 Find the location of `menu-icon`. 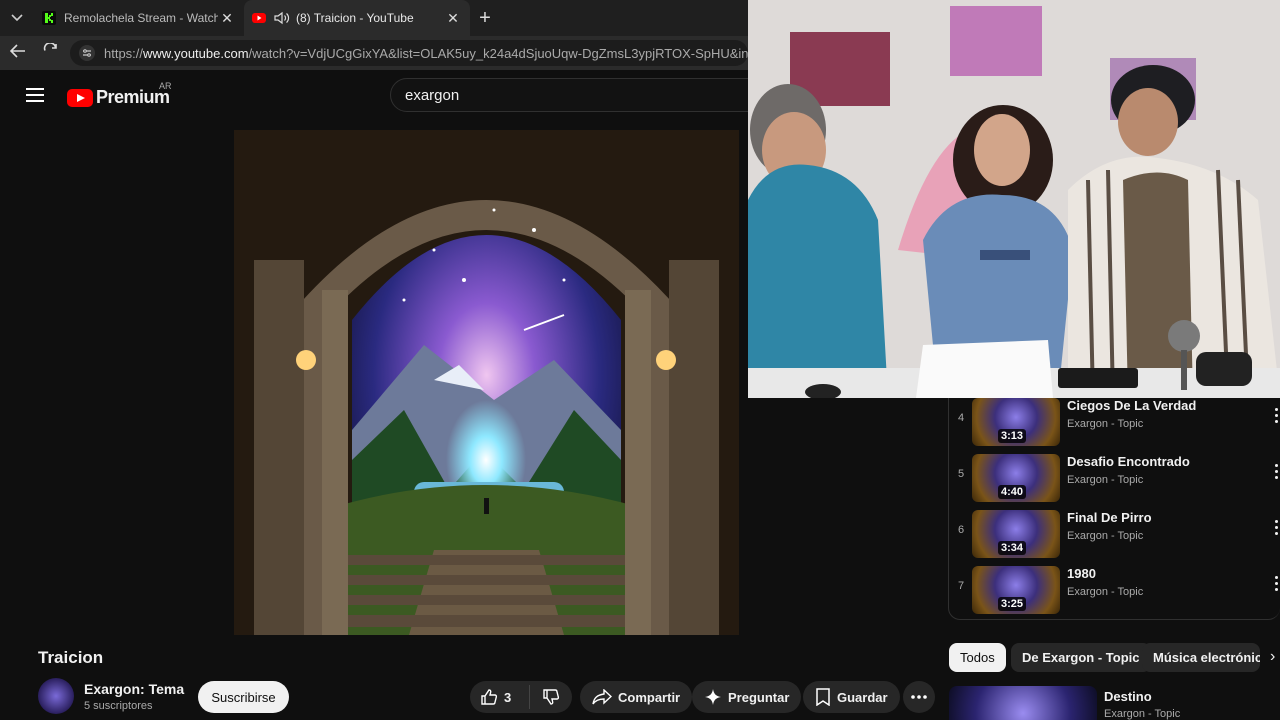

menu-icon is located at coordinates (35, 95).